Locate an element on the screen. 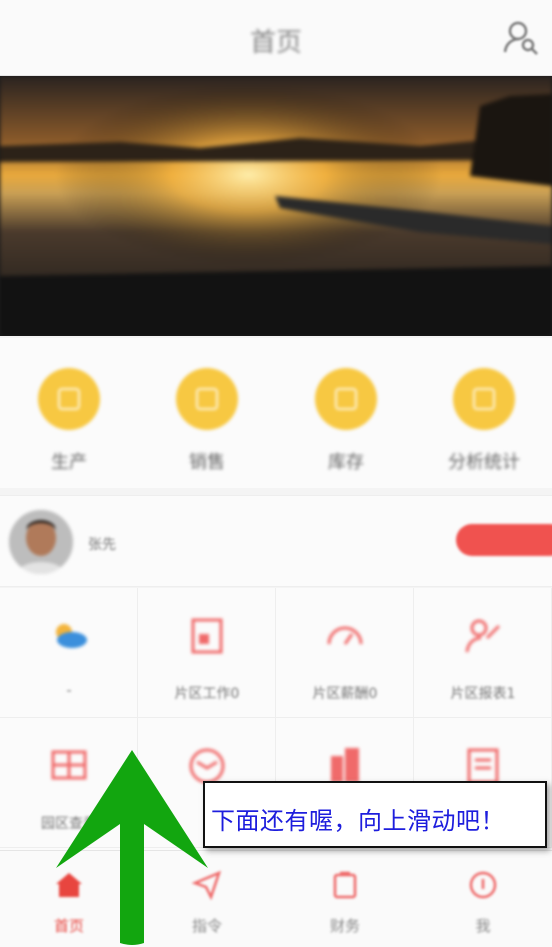  user-info-row: 张先 is located at coordinates (276, 541).